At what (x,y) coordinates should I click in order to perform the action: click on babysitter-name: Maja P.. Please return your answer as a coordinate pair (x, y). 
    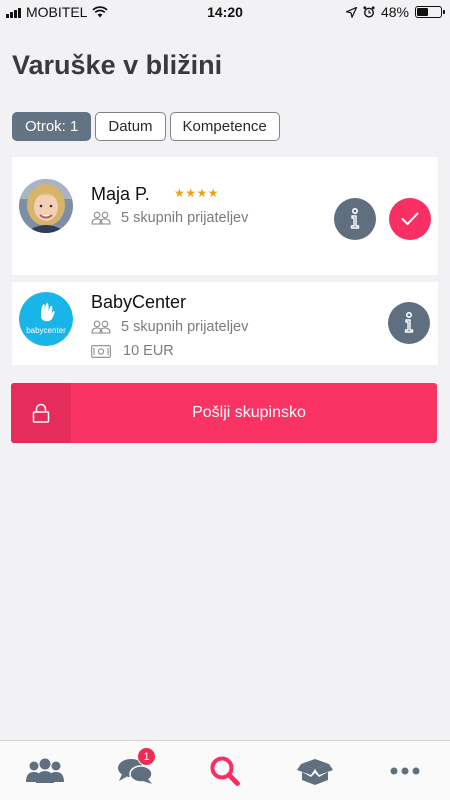
    Looking at the image, I should click on (120, 194).